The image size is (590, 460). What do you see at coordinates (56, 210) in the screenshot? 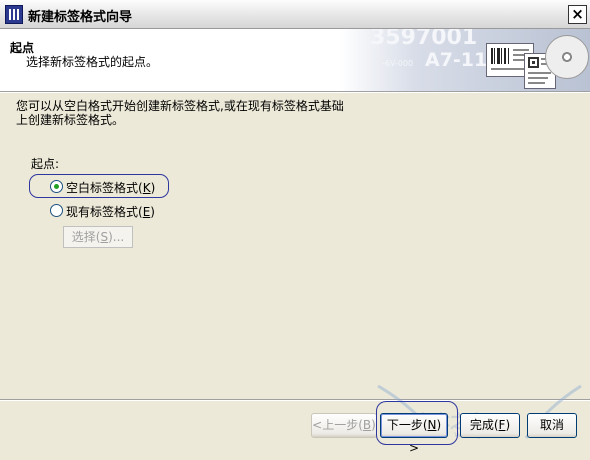
I see `radio-circle-icon` at bounding box center [56, 210].